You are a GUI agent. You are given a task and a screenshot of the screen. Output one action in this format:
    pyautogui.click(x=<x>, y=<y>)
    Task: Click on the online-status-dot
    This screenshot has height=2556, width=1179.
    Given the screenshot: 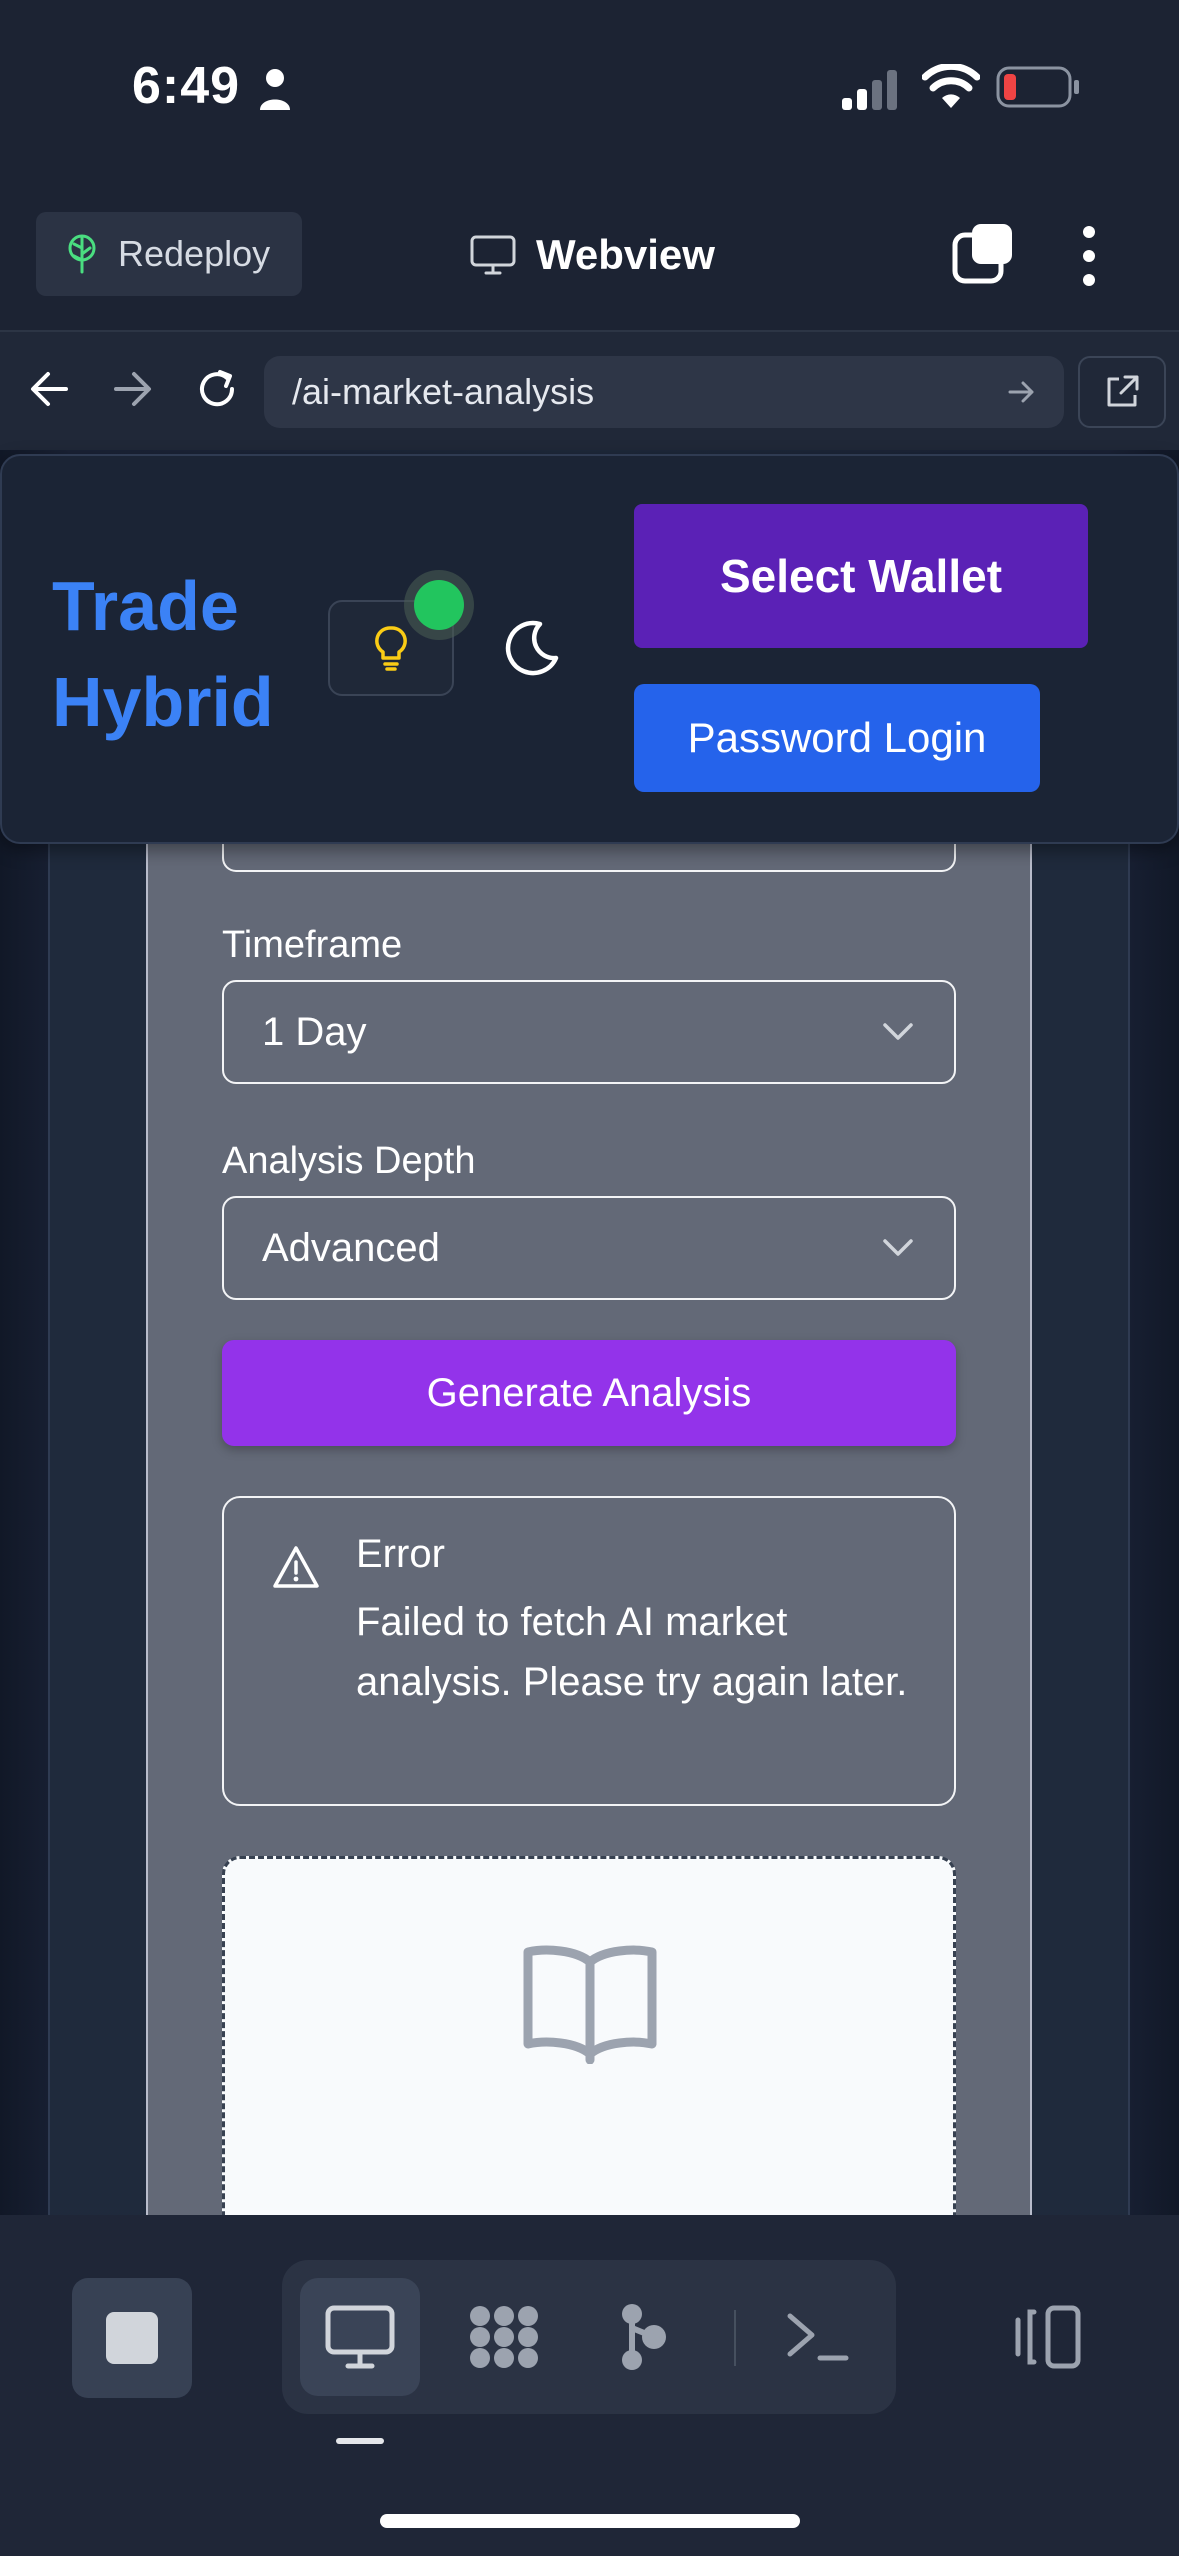 What is the action you would take?
    pyautogui.click(x=439, y=605)
    